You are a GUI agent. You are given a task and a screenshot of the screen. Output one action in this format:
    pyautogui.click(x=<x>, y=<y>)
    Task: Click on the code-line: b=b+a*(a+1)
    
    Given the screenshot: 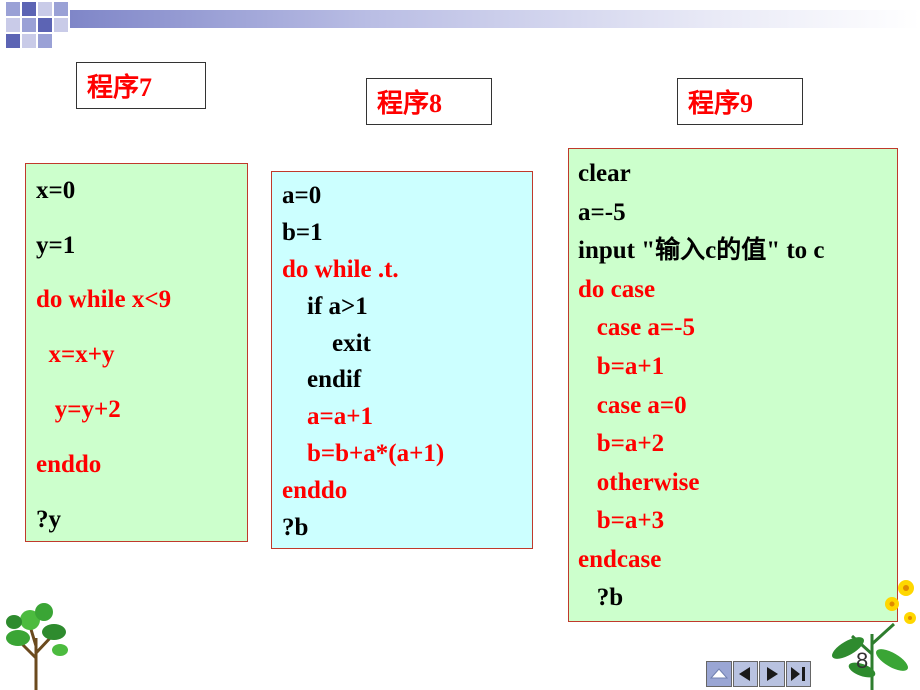 What is the action you would take?
    pyautogui.click(x=363, y=453)
    